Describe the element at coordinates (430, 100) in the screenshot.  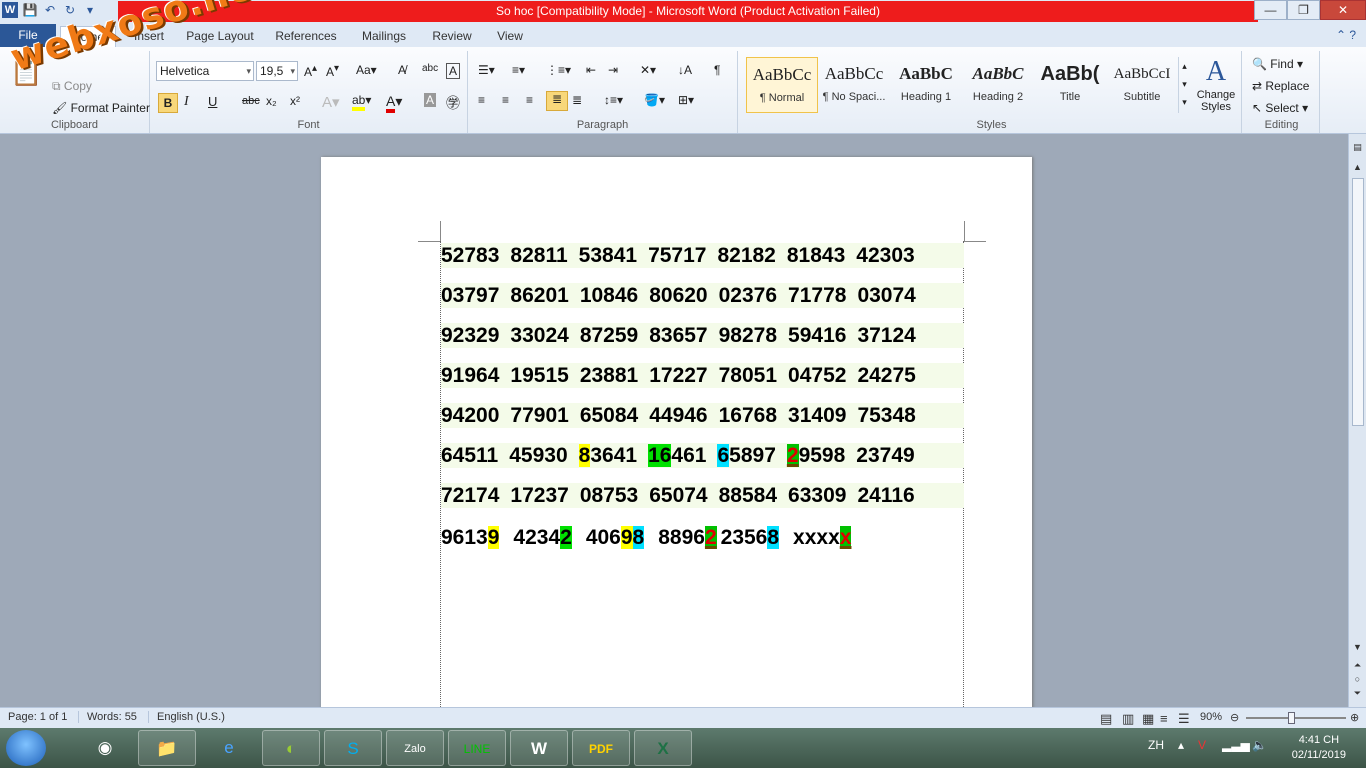
I see `character-shading-icon: A` at that location.